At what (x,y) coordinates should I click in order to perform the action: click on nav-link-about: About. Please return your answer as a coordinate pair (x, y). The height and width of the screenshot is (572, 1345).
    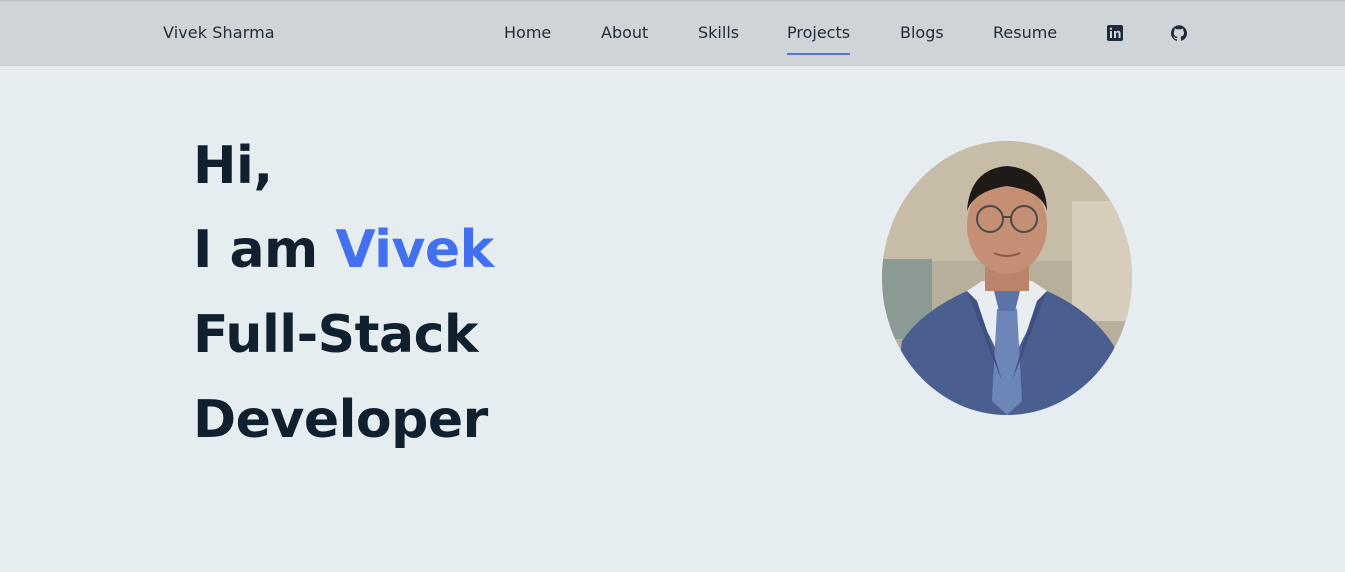
    Looking at the image, I should click on (624, 32).